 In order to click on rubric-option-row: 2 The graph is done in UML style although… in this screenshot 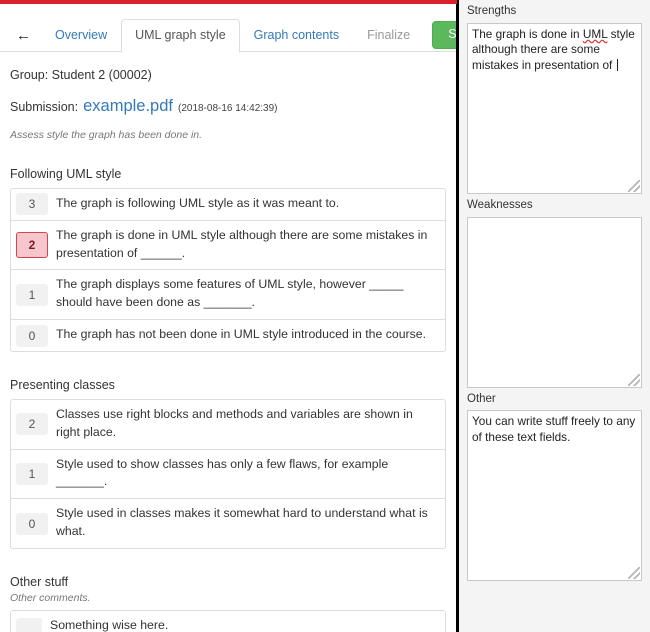, I will do `click(228, 246)`.